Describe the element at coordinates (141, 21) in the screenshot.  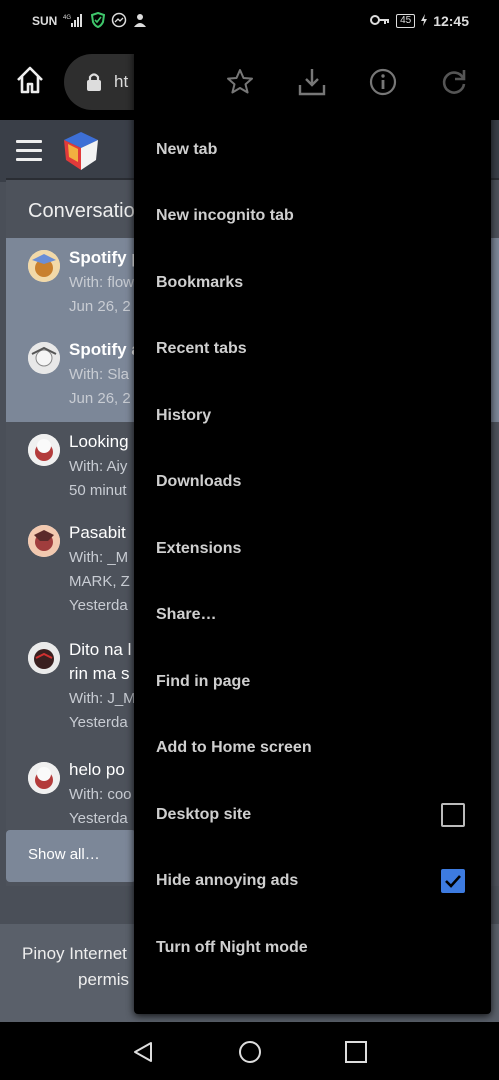
I see `person-icon` at that location.